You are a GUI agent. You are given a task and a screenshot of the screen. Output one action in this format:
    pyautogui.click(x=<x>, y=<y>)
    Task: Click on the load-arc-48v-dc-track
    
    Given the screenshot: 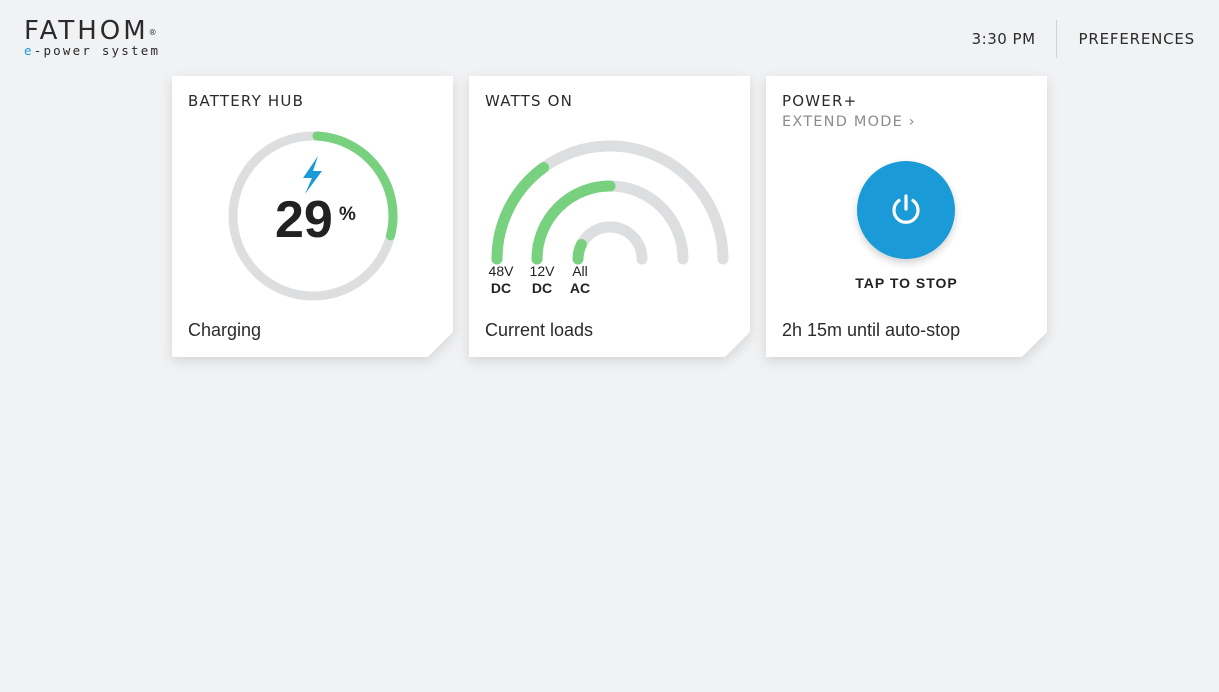 What is the action you would take?
    pyautogui.click(x=610, y=202)
    